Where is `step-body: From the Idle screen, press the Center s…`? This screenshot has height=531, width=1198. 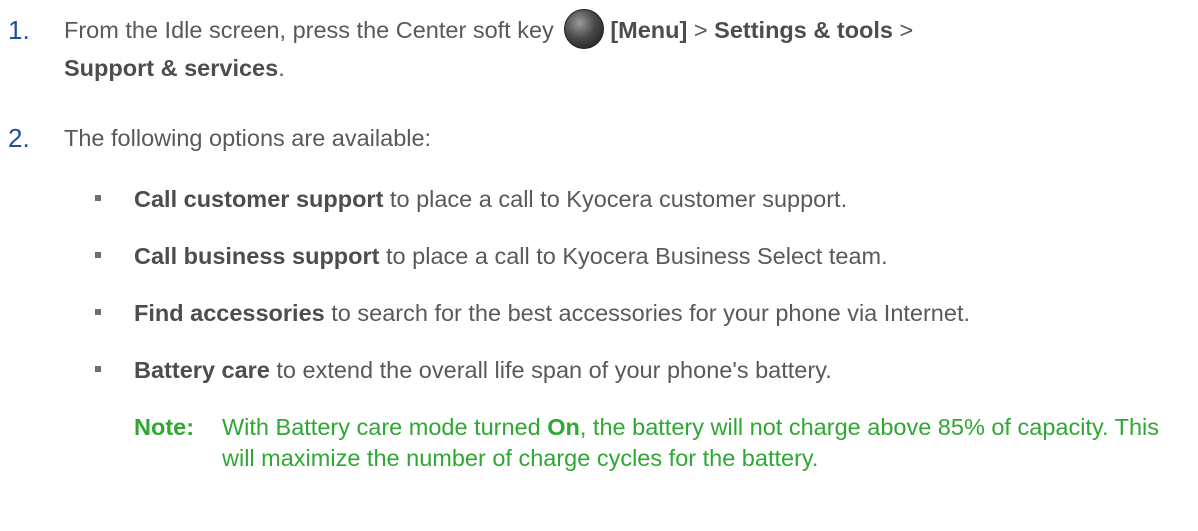
step-body: From the Idle screen, press the Center s… is located at coordinates (624, 47).